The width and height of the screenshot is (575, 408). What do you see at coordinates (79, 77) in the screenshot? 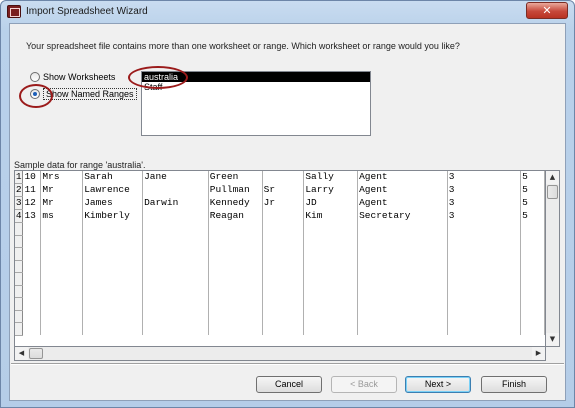
I see `show-worksheets-label: Show Worksheets` at bounding box center [79, 77].